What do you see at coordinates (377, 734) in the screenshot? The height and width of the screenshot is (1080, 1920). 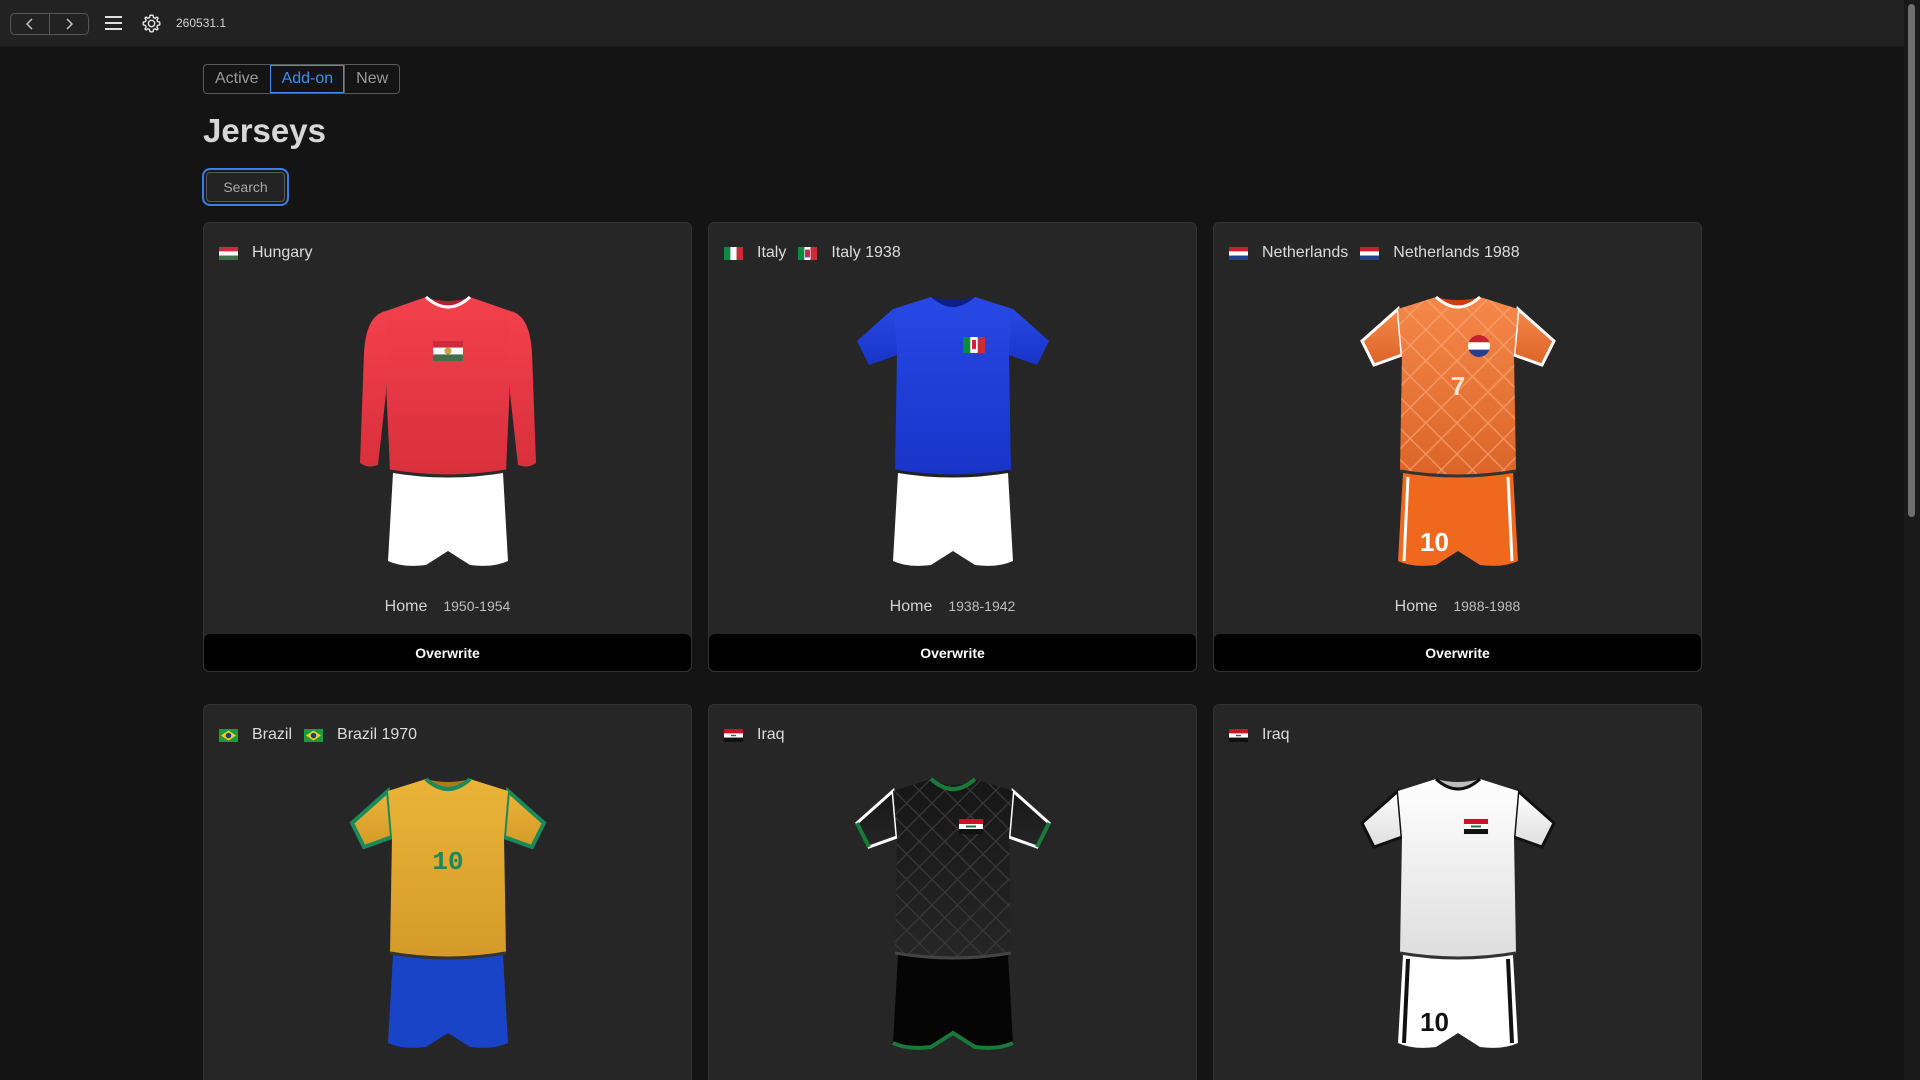 I see `variant-name: Brazil 1970` at bounding box center [377, 734].